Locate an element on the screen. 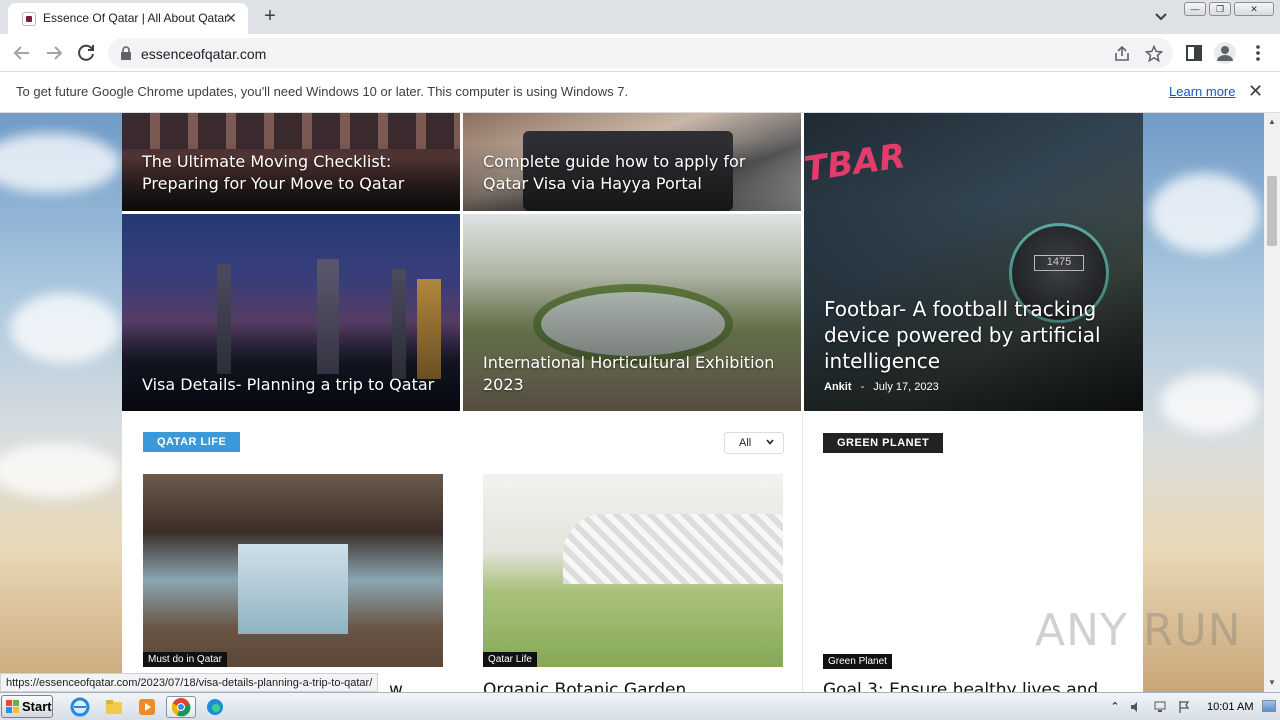 The height and width of the screenshot is (720, 1280). site-favicon-icon is located at coordinates (29, 19).